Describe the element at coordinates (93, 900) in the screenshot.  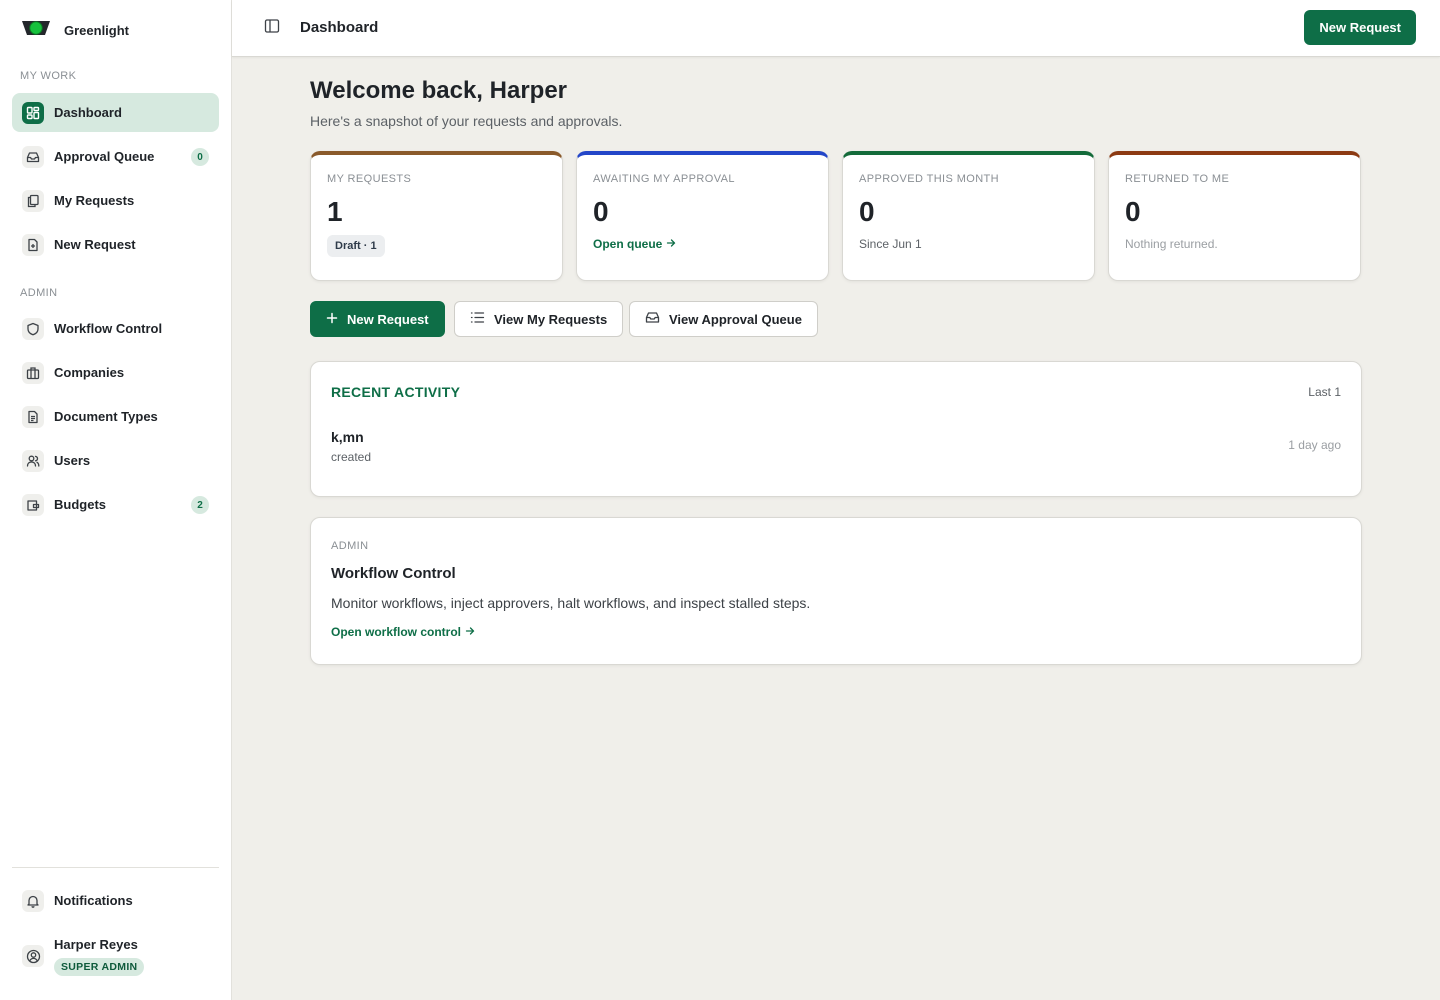
I see `sidebar-item-label: Notifications` at that location.